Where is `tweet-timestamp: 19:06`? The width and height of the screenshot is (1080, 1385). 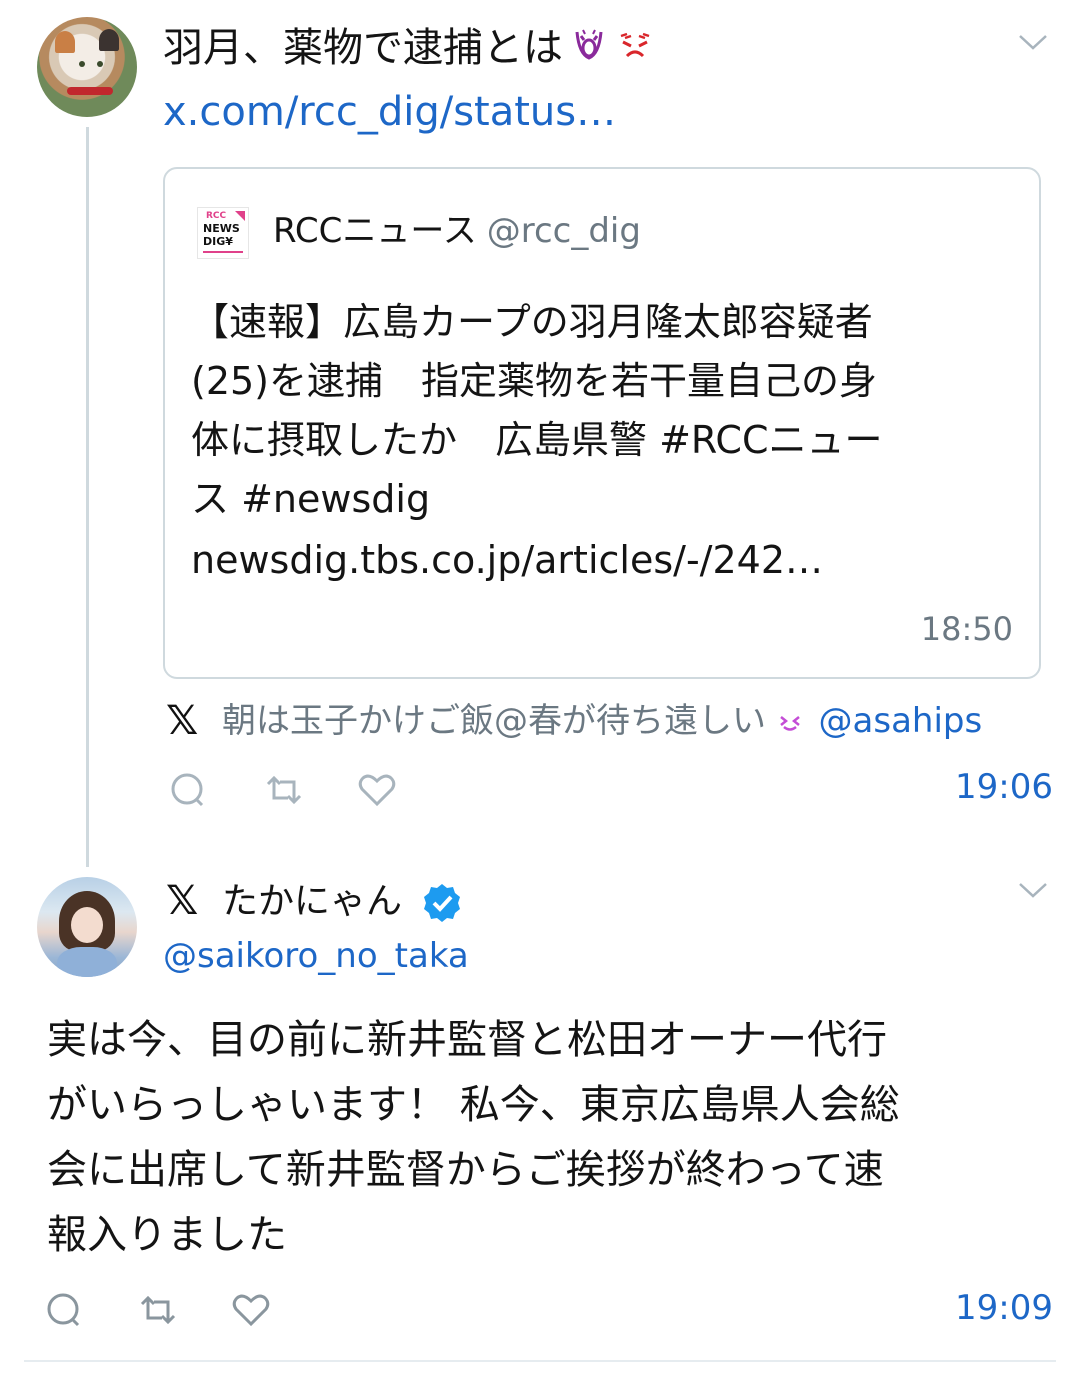
tweet-timestamp: 19:06 is located at coordinates (1004, 787).